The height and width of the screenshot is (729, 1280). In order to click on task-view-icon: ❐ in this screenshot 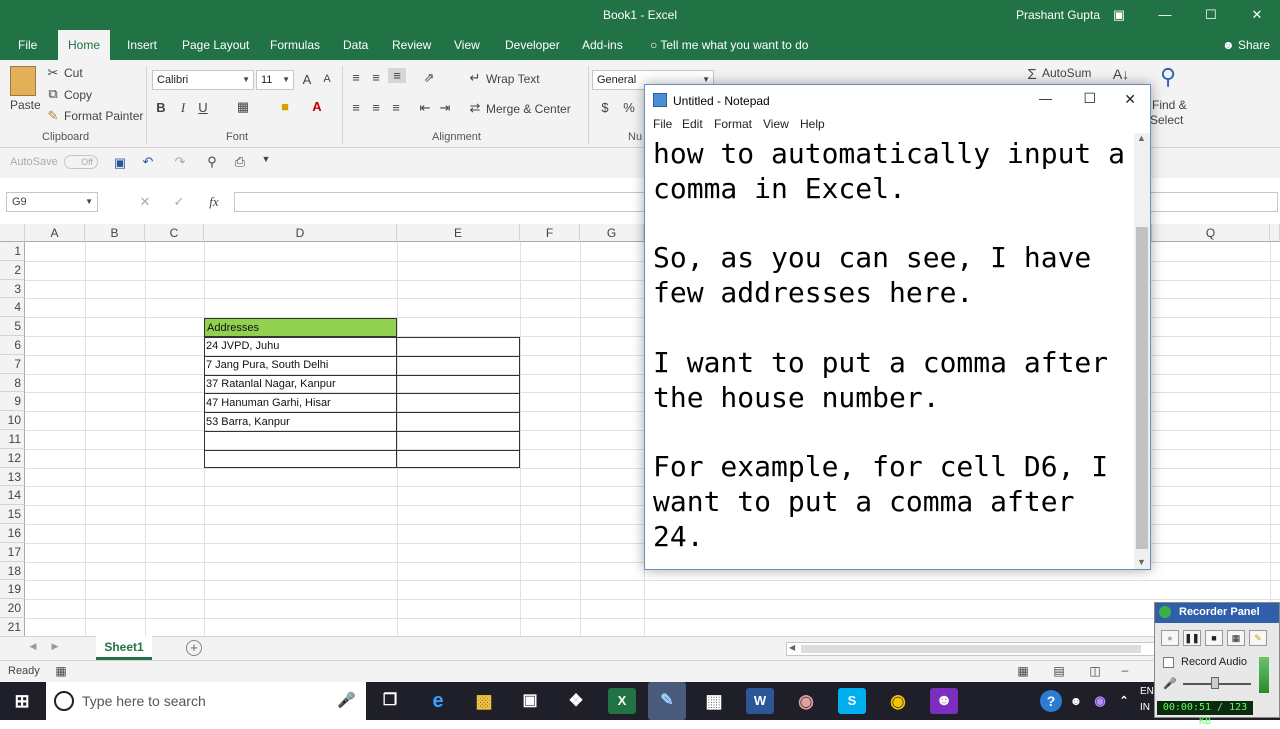, I will do `click(390, 701)`.